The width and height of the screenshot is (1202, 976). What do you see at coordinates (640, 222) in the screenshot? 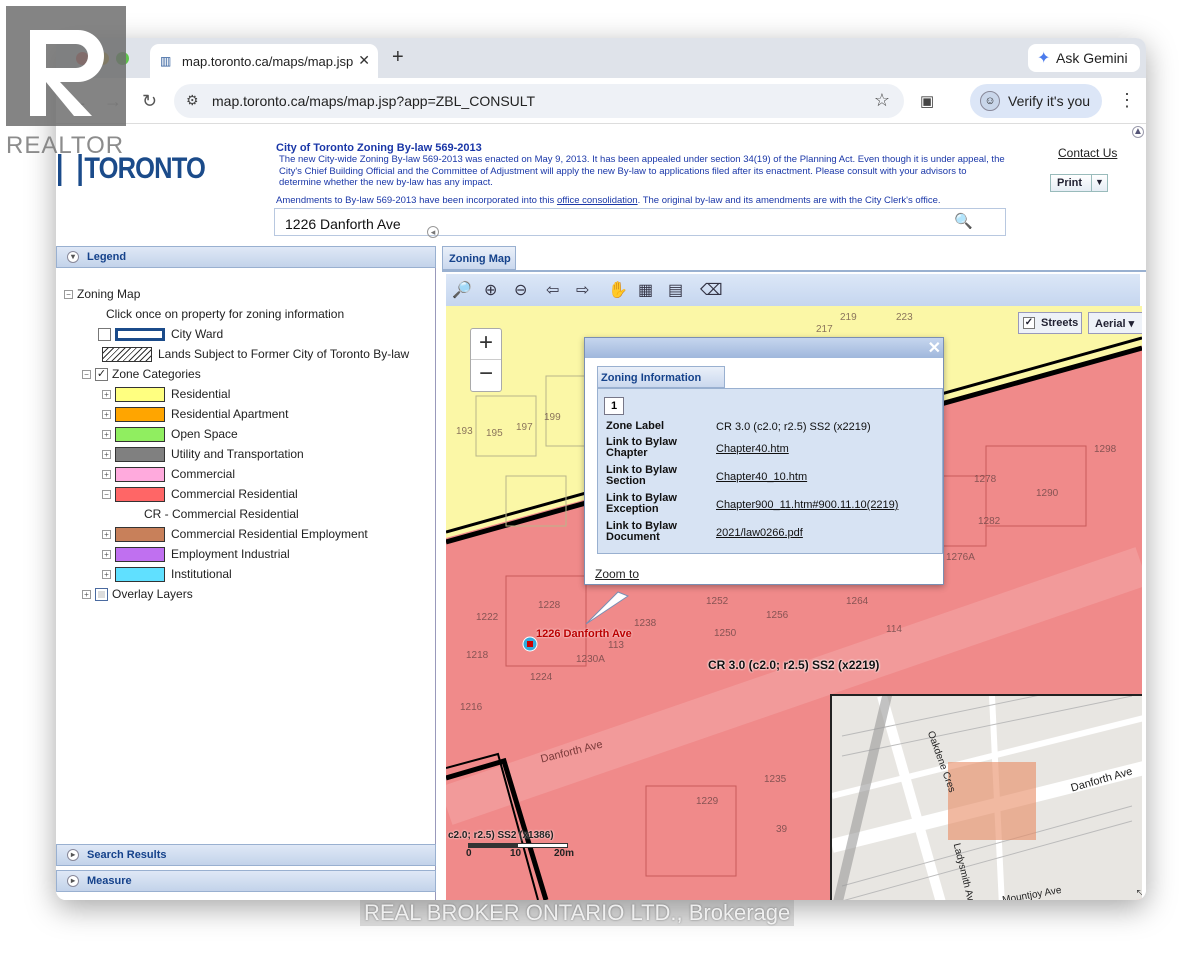
I see `address-search-input: 1226 Danforth Ave 🔍` at bounding box center [640, 222].